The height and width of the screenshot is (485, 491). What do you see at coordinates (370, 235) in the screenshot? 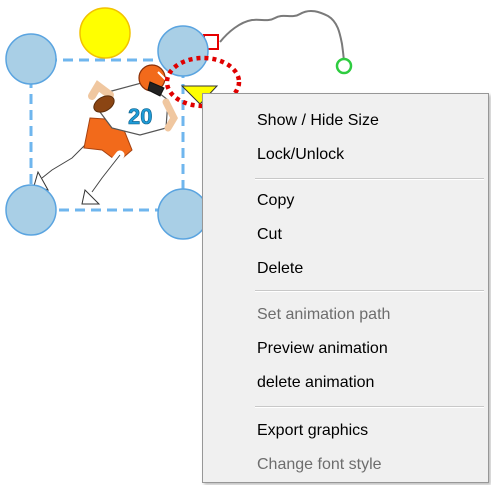
I see `menu-item-cut: Cut` at bounding box center [370, 235].